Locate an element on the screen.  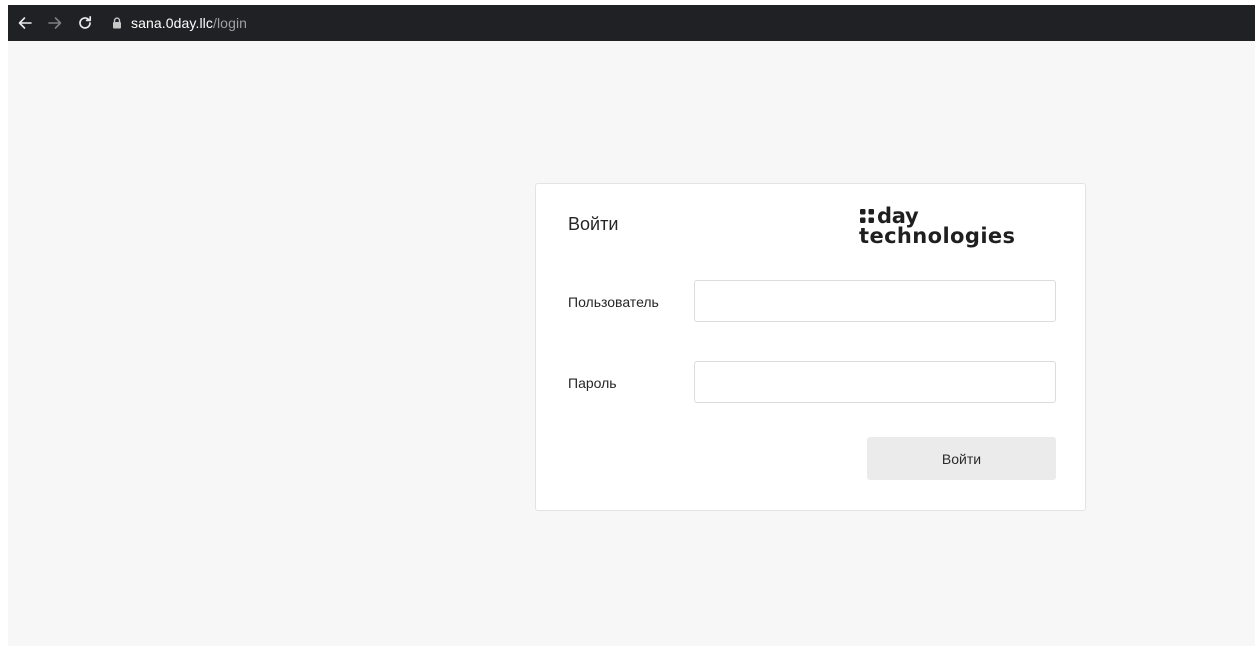
username-label: Пользователь is located at coordinates (613, 302).